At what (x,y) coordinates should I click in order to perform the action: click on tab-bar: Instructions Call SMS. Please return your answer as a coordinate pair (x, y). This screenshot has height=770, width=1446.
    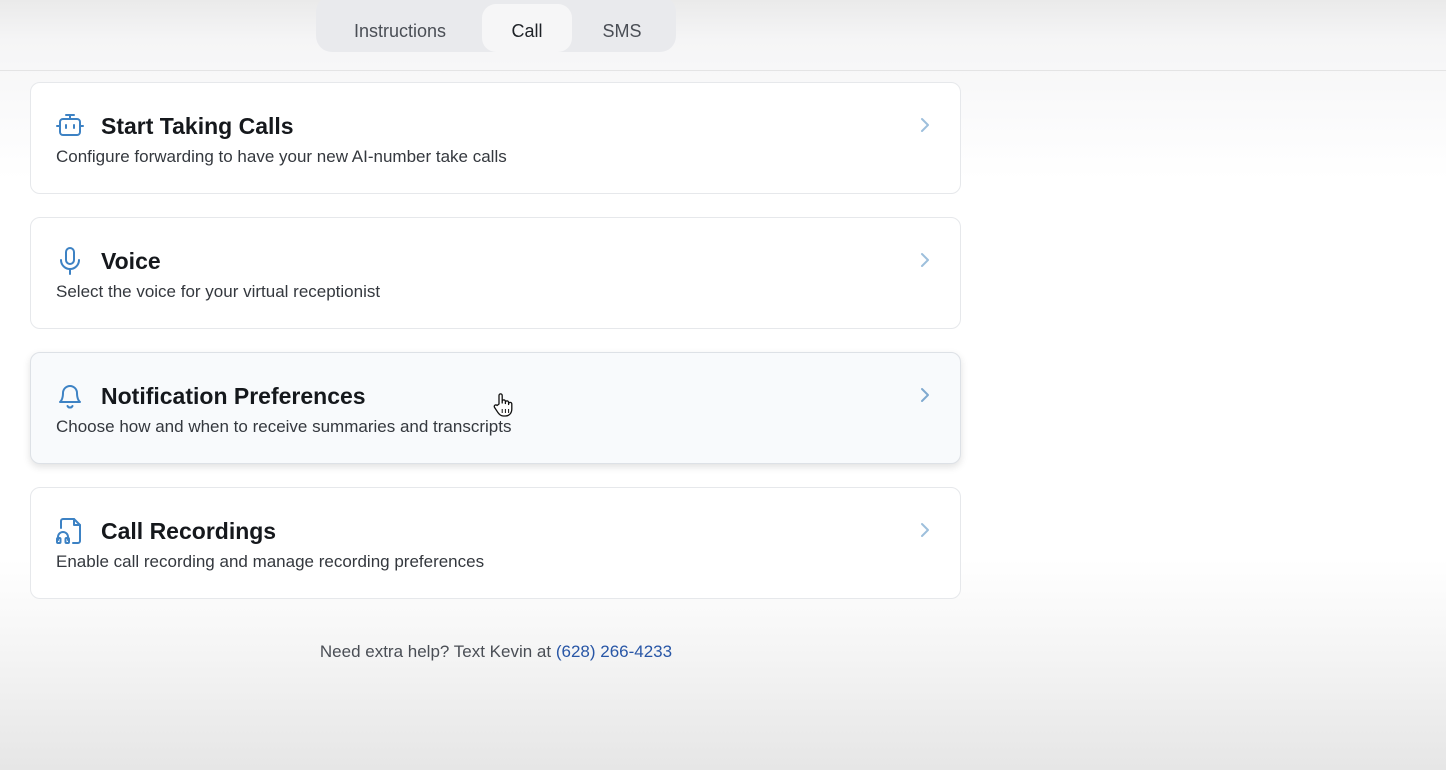
    Looking at the image, I should click on (496, 26).